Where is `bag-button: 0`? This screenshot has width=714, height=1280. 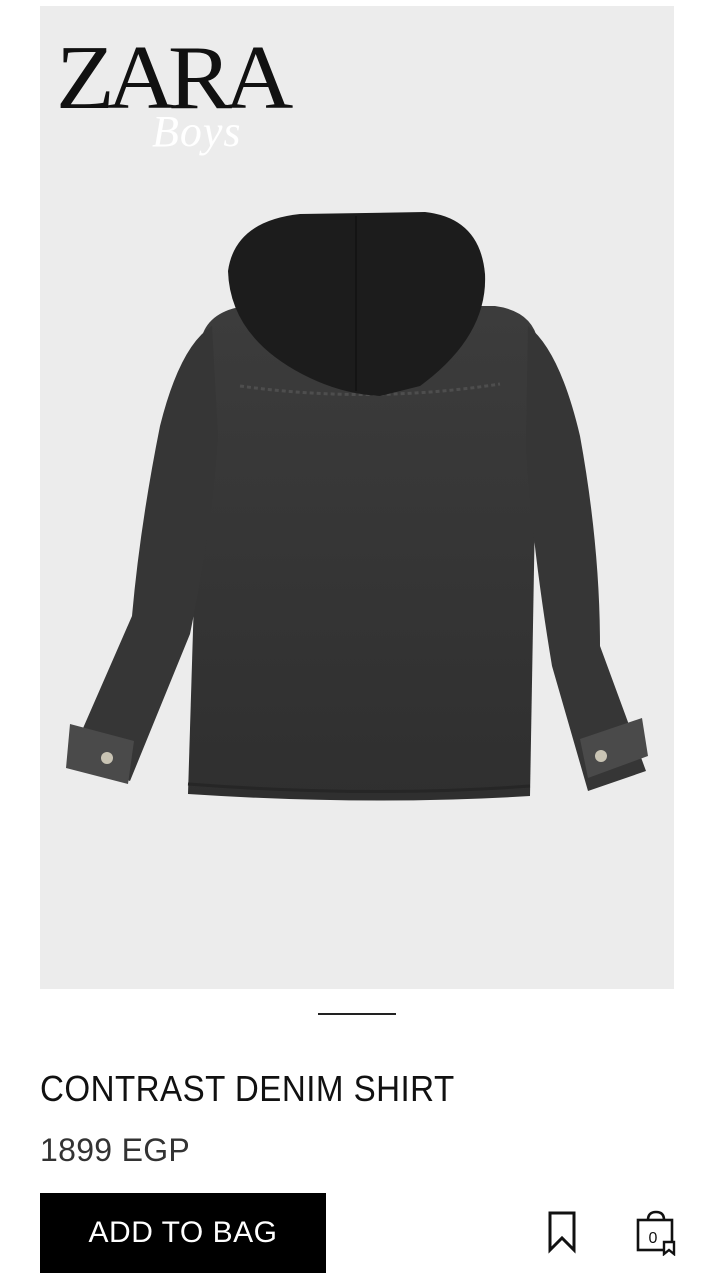
bag-button: 0 is located at coordinates (656, 1232).